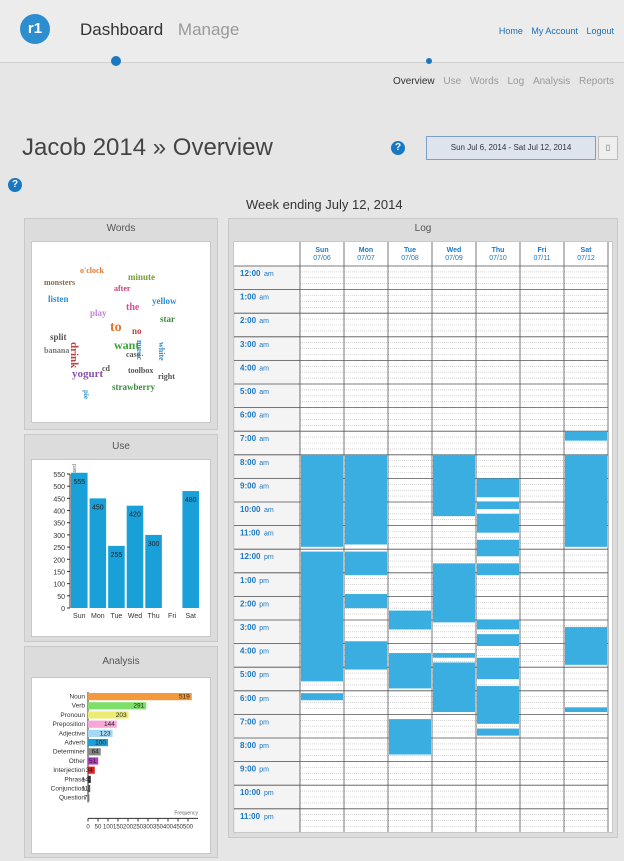 The width and height of the screenshot is (624, 861). What do you see at coordinates (15, 185) in the screenshot?
I see `page-help-icon: ?` at bounding box center [15, 185].